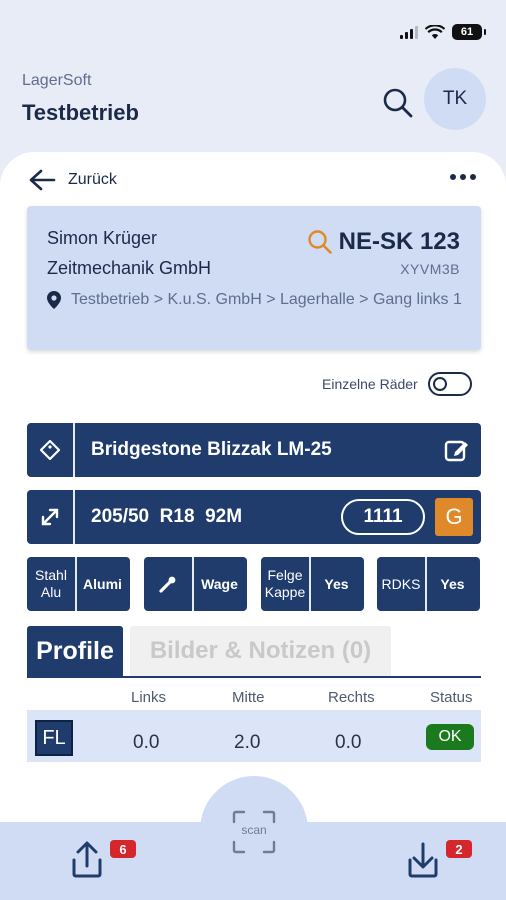 The width and height of the screenshot is (506, 900). What do you see at coordinates (149, 697) in the screenshot?
I see `column-header-left: Links` at bounding box center [149, 697].